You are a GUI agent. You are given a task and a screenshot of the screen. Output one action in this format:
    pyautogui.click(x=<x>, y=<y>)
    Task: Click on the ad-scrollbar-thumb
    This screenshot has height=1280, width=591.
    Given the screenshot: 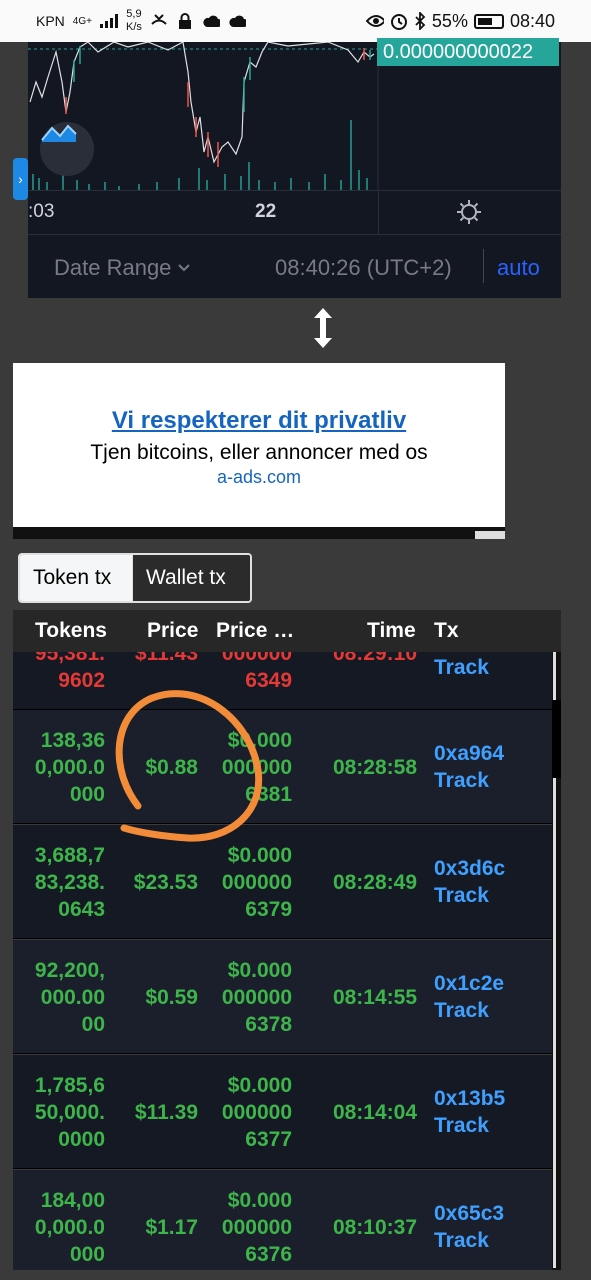 What is the action you would take?
    pyautogui.click(x=490, y=535)
    